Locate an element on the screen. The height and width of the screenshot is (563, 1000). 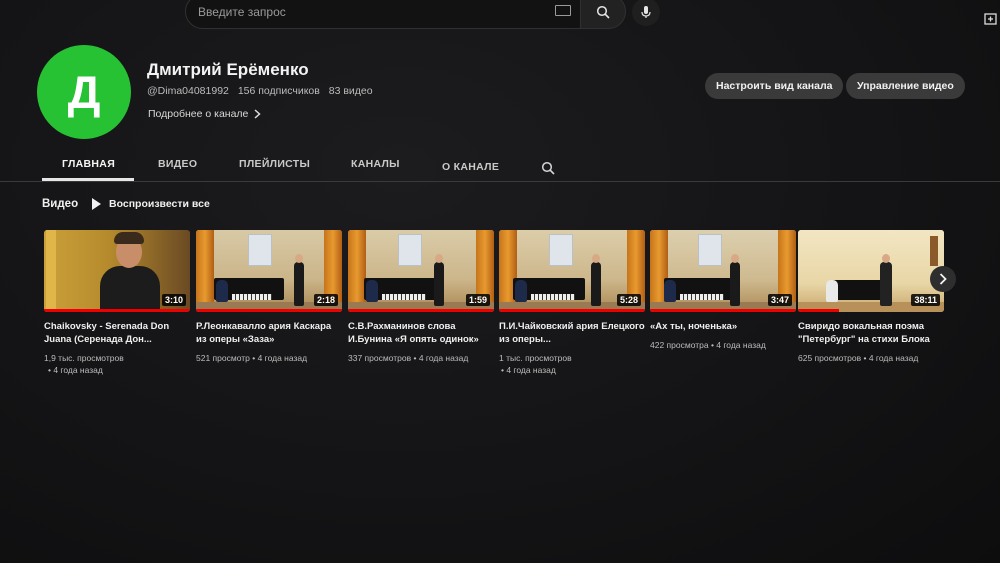
microphone-icon is located at coordinates (646, 12).